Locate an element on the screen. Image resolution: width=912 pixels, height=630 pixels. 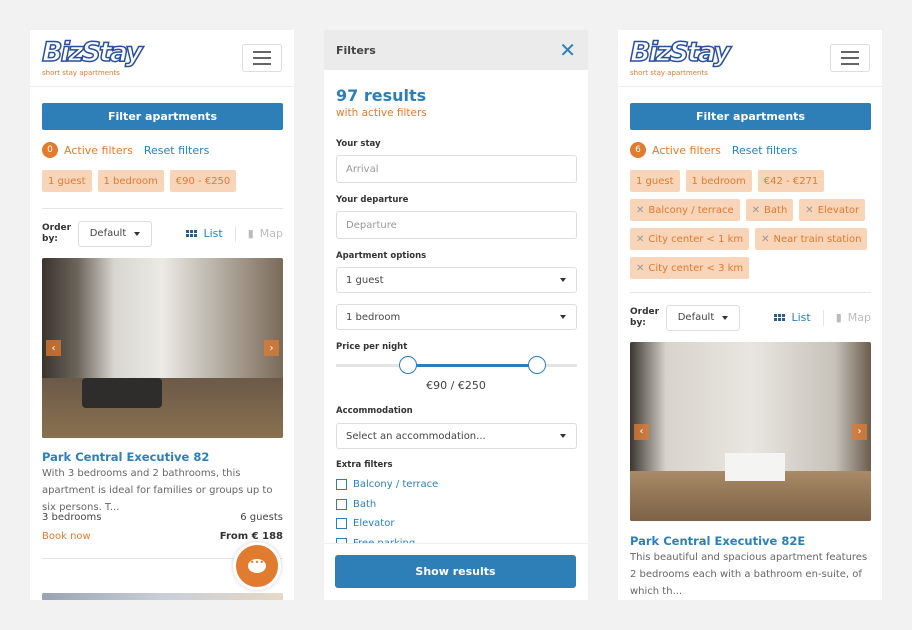
price-min-handle is located at coordinates (408, 365).